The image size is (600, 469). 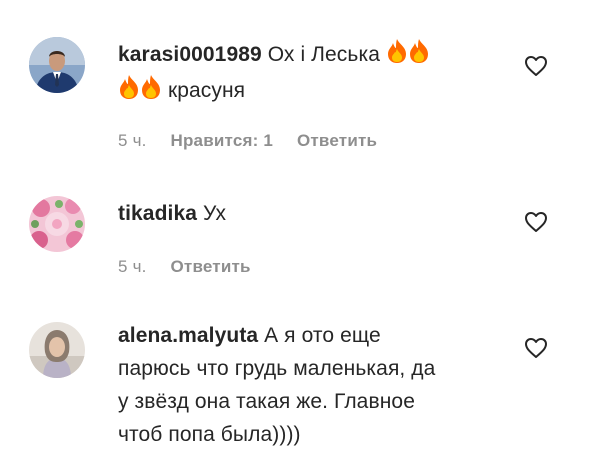 I want to click on woman-photo-avatar-icon, so click(x=57, y=350).